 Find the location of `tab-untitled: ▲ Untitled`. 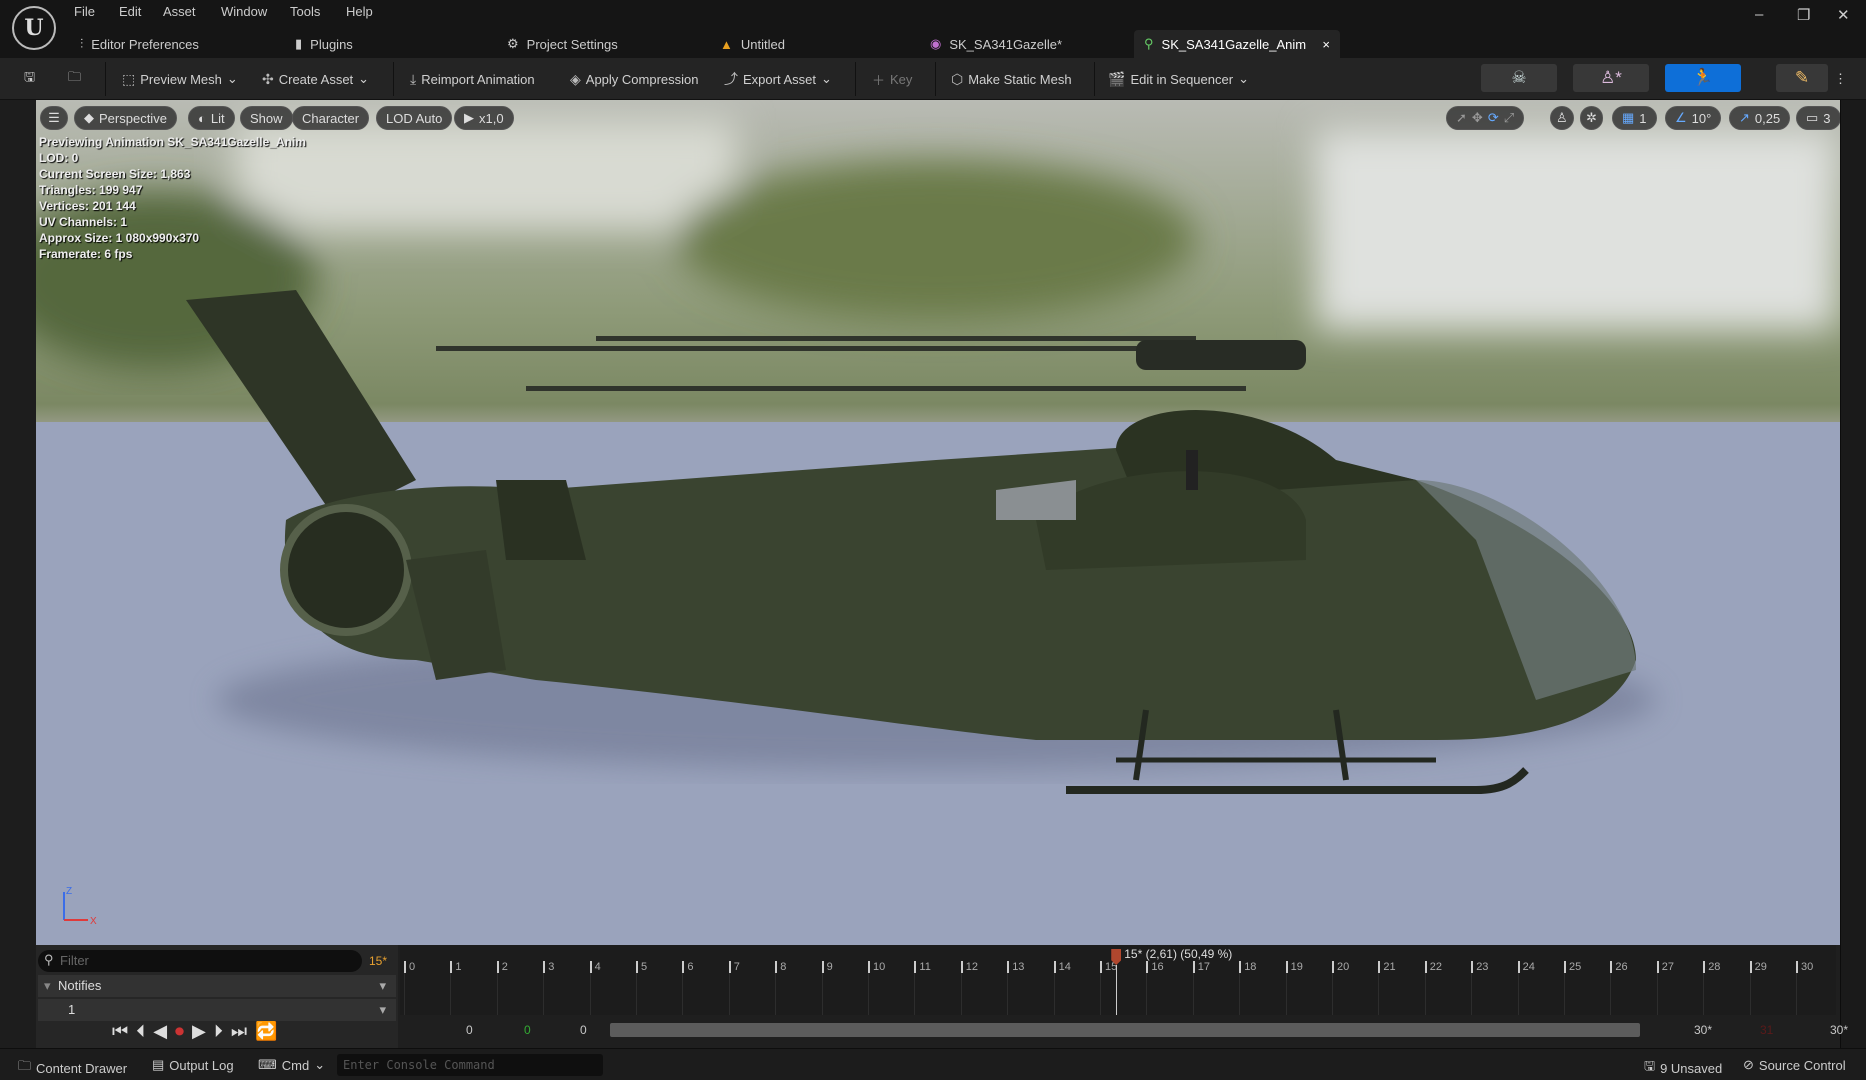

tab-untitled: ▲ Untitled is located at coordinates (752, 44).